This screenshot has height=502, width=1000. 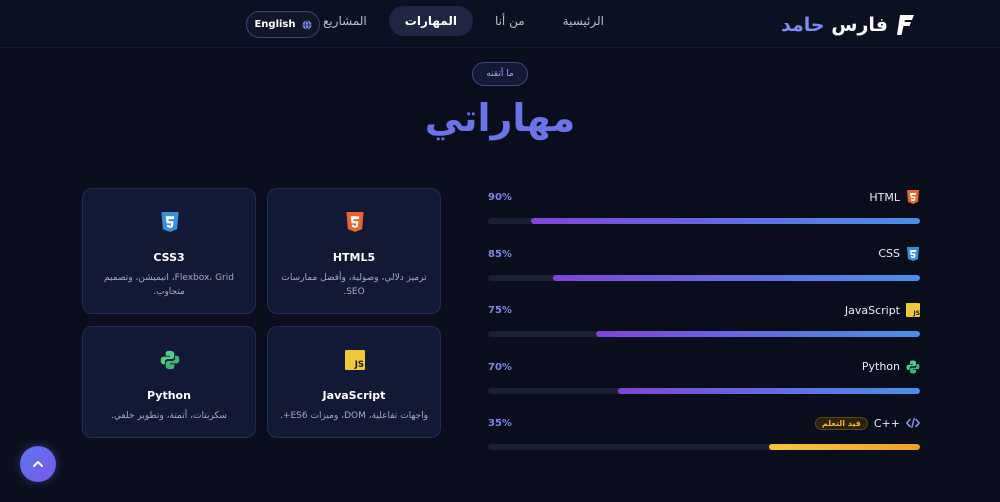 I want to click on skill-row-css: 85% CSS, so click(x=703, y=273).